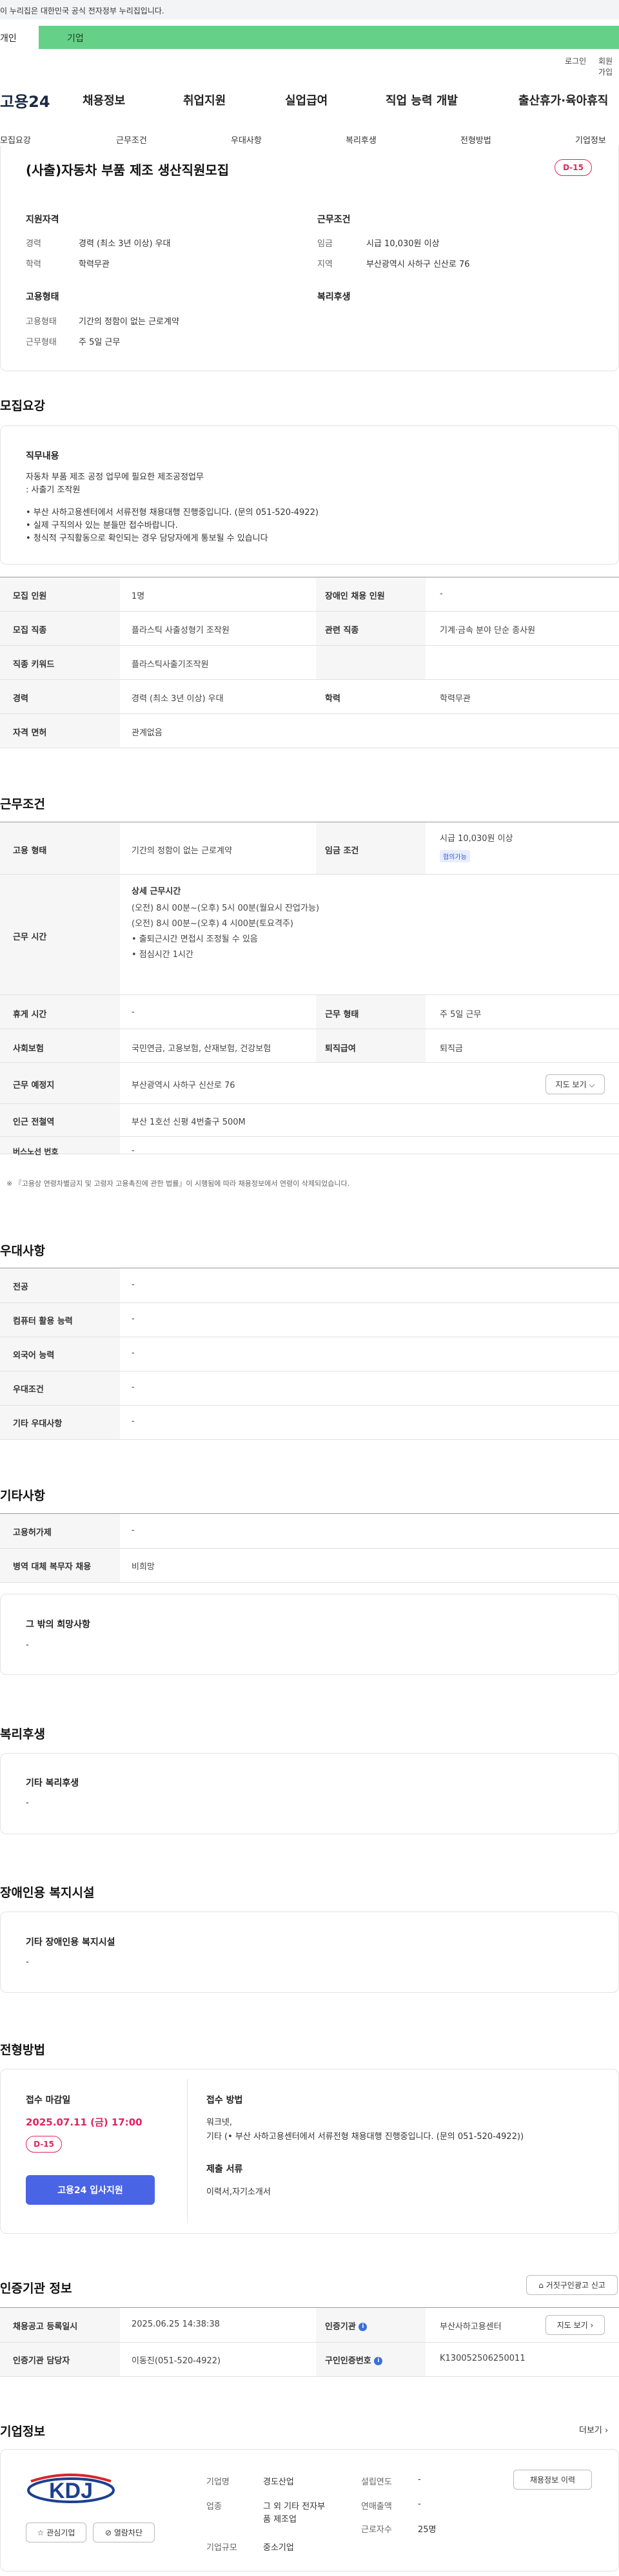 This screenshot has height=2576, width=619. I want to click on duty-line: • 청식적 구직활동으로 확인되는 경우 담당자에게 통보될 수 있습니다, so click(147, 538).